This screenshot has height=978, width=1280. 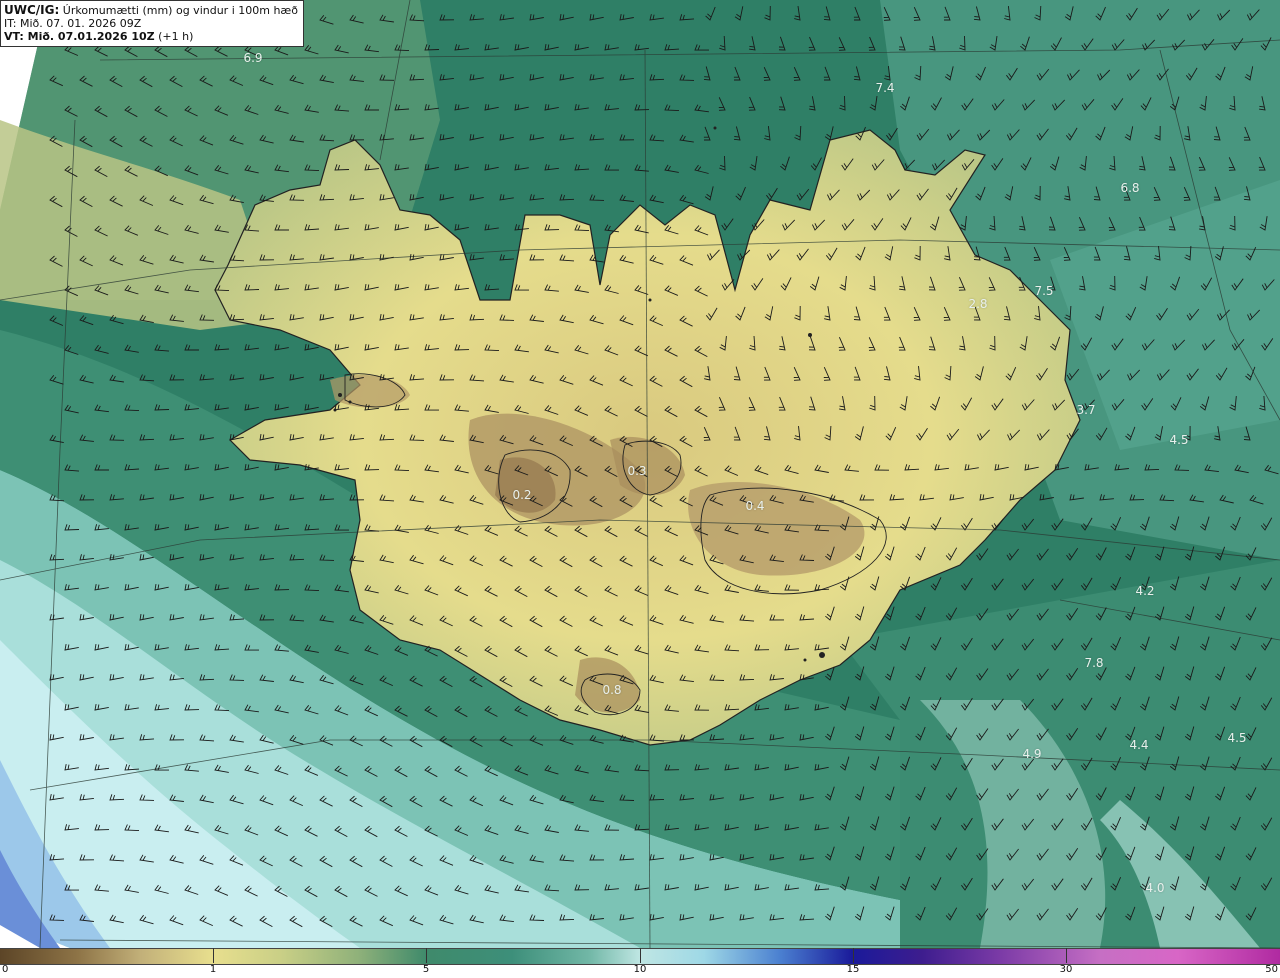 What do you see at coordinates (213, 969) in the screenshot?
I see `colorbar-tick: 1` at bounding box center [213, 969].